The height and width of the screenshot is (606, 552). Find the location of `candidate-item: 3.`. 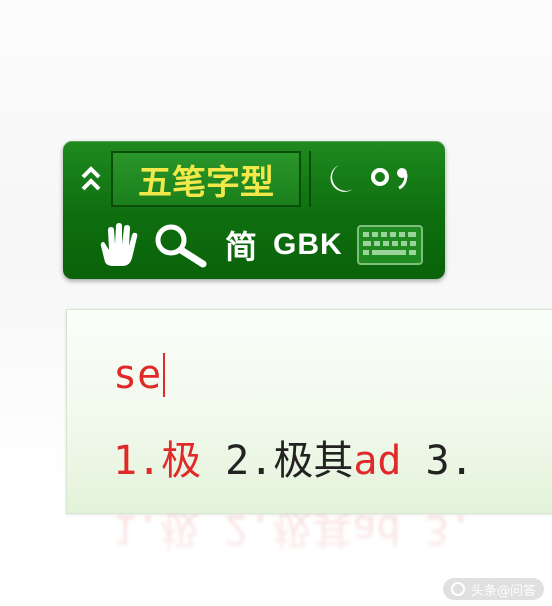

candidate-item: 3. is located at coordinates (450, 461).